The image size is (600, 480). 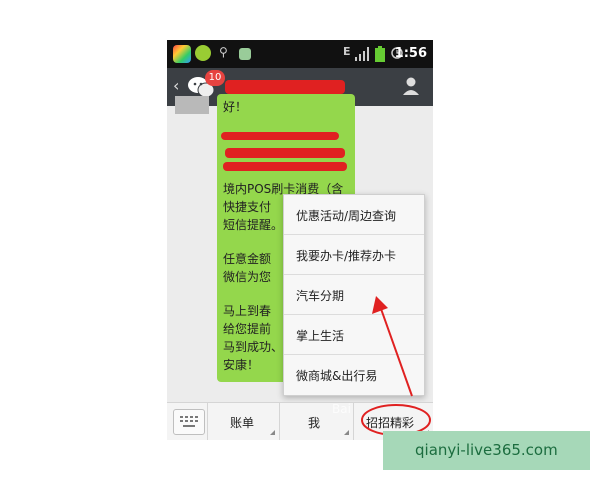 I want to click on android-debug-icon, so click(x=245, y=54).